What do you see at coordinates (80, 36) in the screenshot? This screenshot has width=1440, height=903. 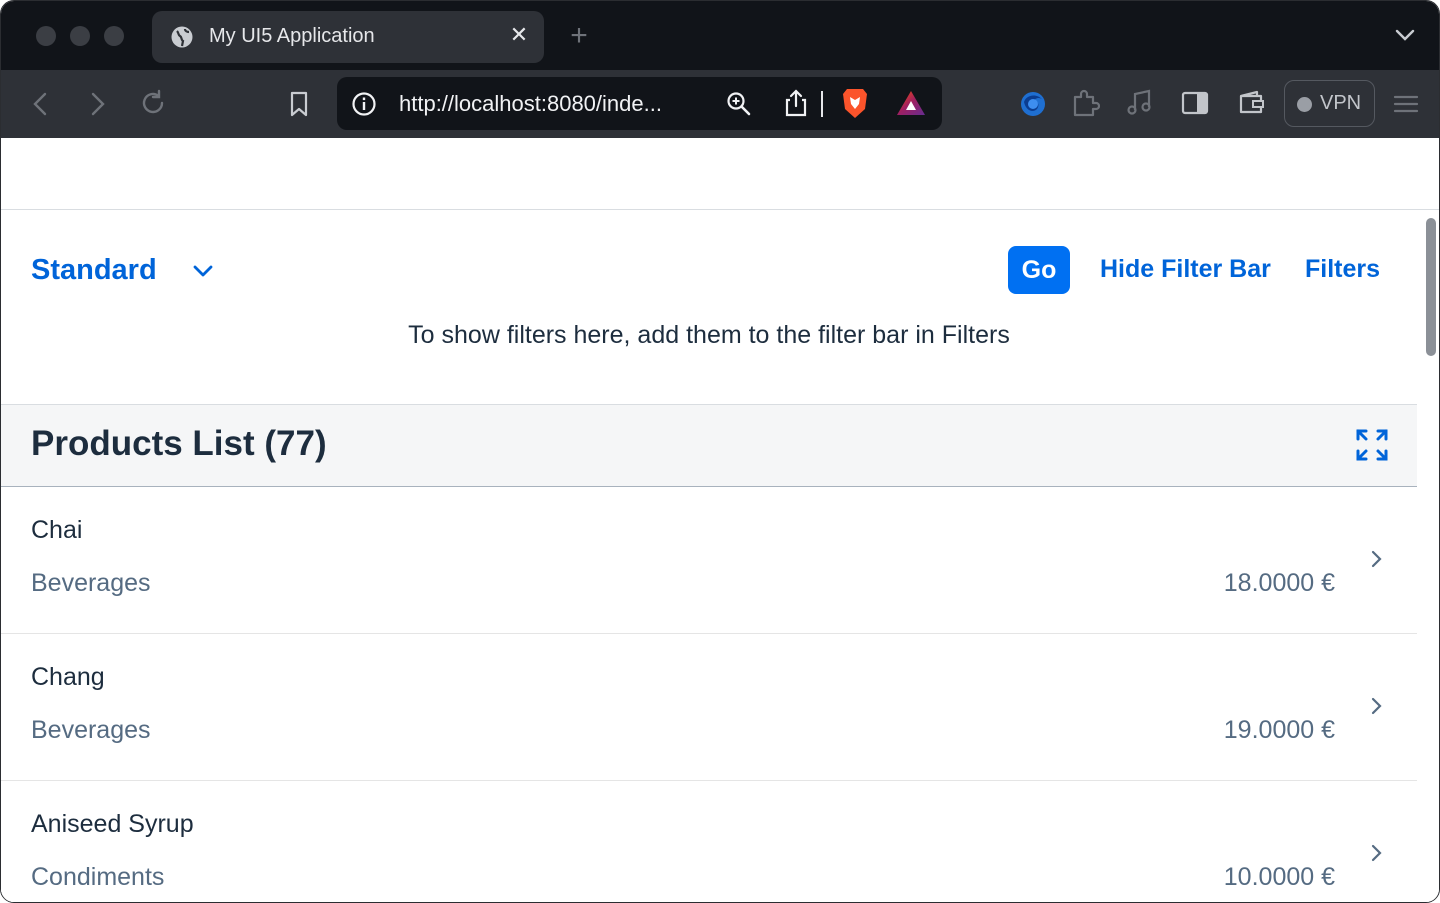 I see `window-minimize-control` at bounding box center [80, 36].